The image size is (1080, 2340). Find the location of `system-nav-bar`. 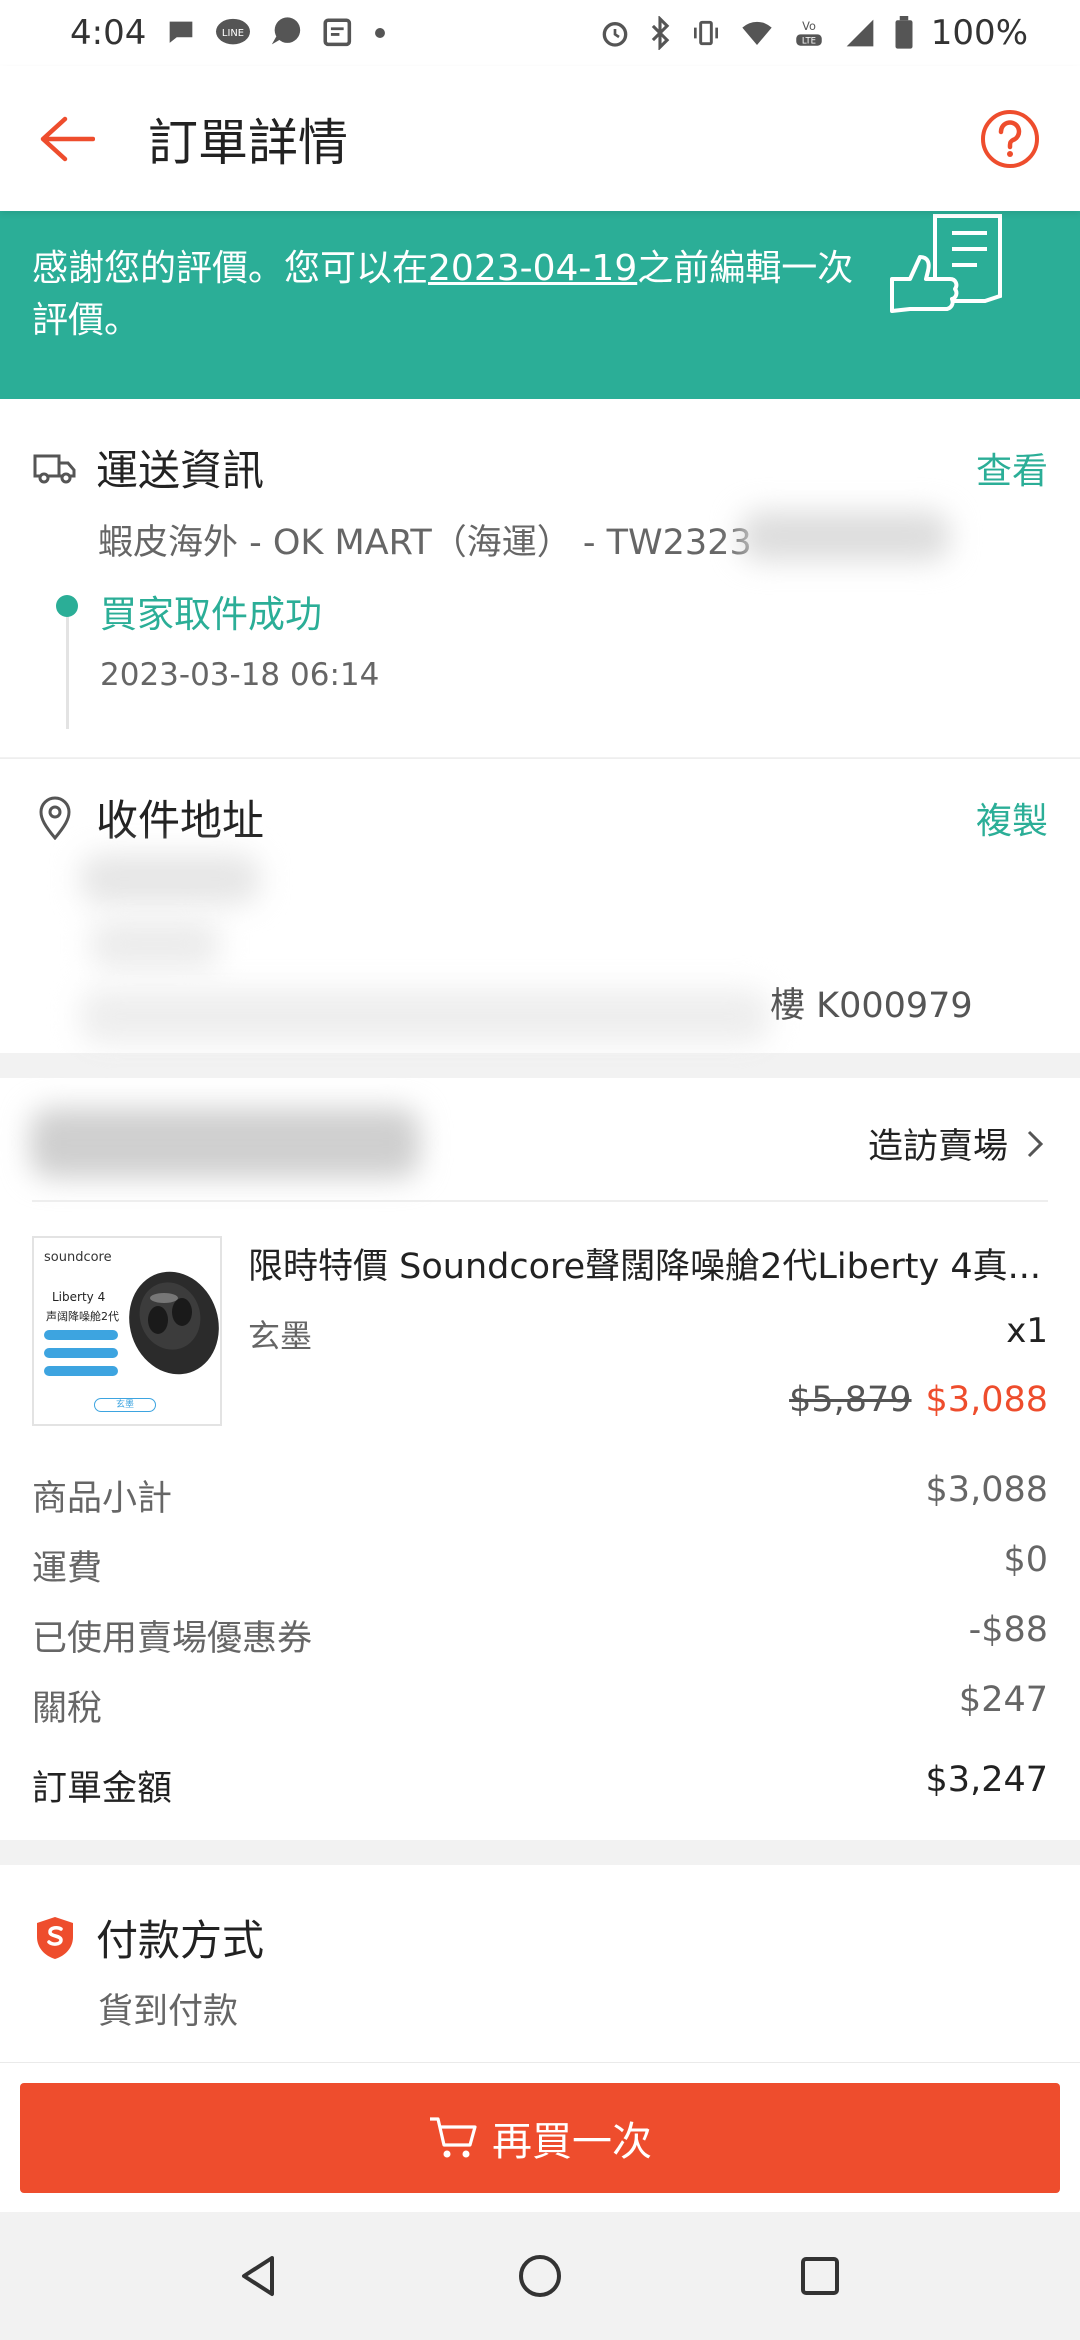

system-nav-bar is located at coordinates (540, 2276).